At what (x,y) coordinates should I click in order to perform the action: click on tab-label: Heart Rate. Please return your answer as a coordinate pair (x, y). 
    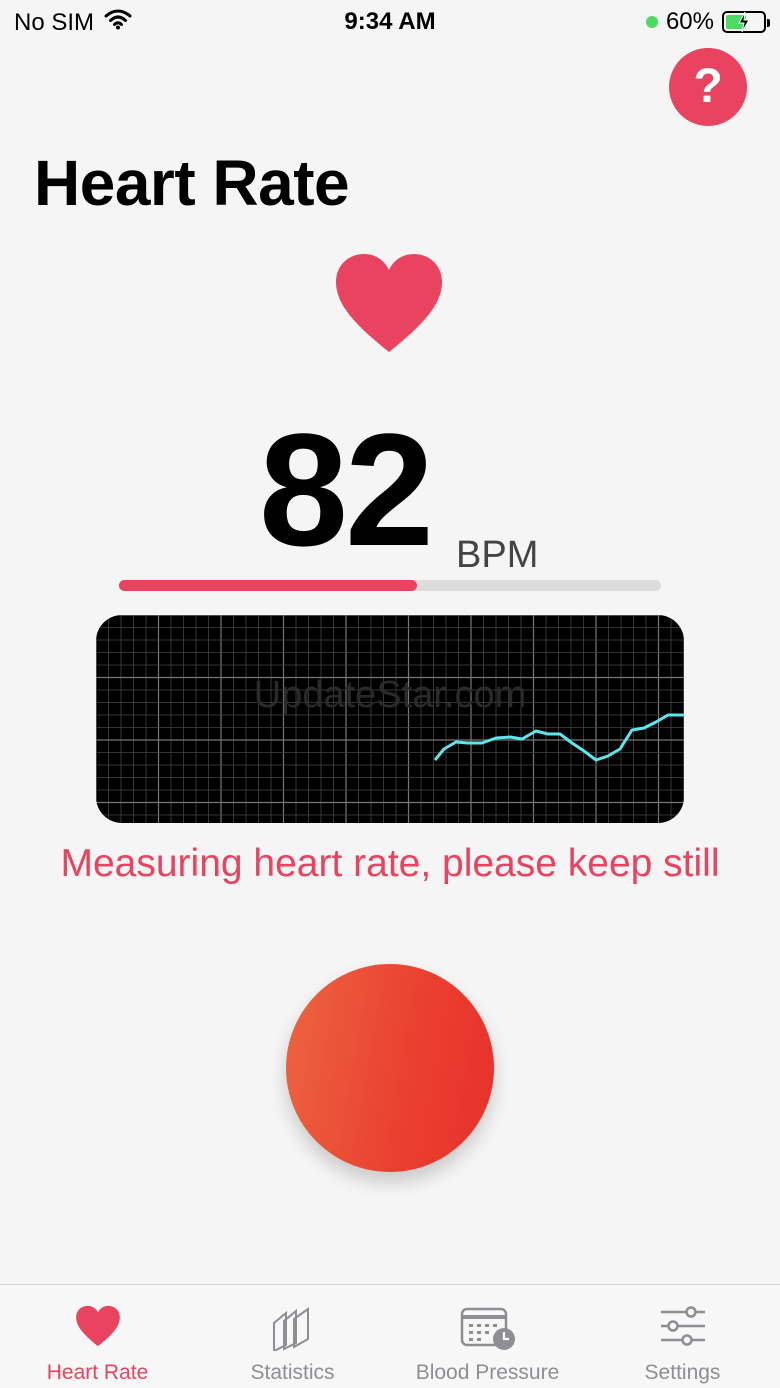
    Looking at the image, I should click on (97, 1372).